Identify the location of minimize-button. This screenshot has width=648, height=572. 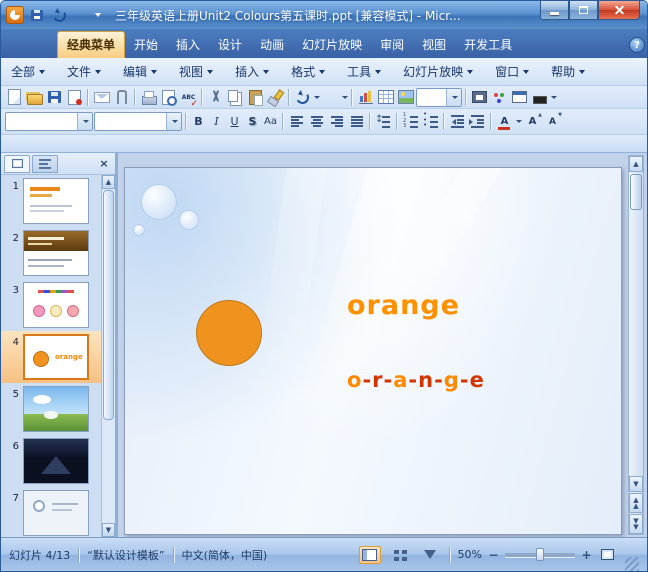
(554, 10).